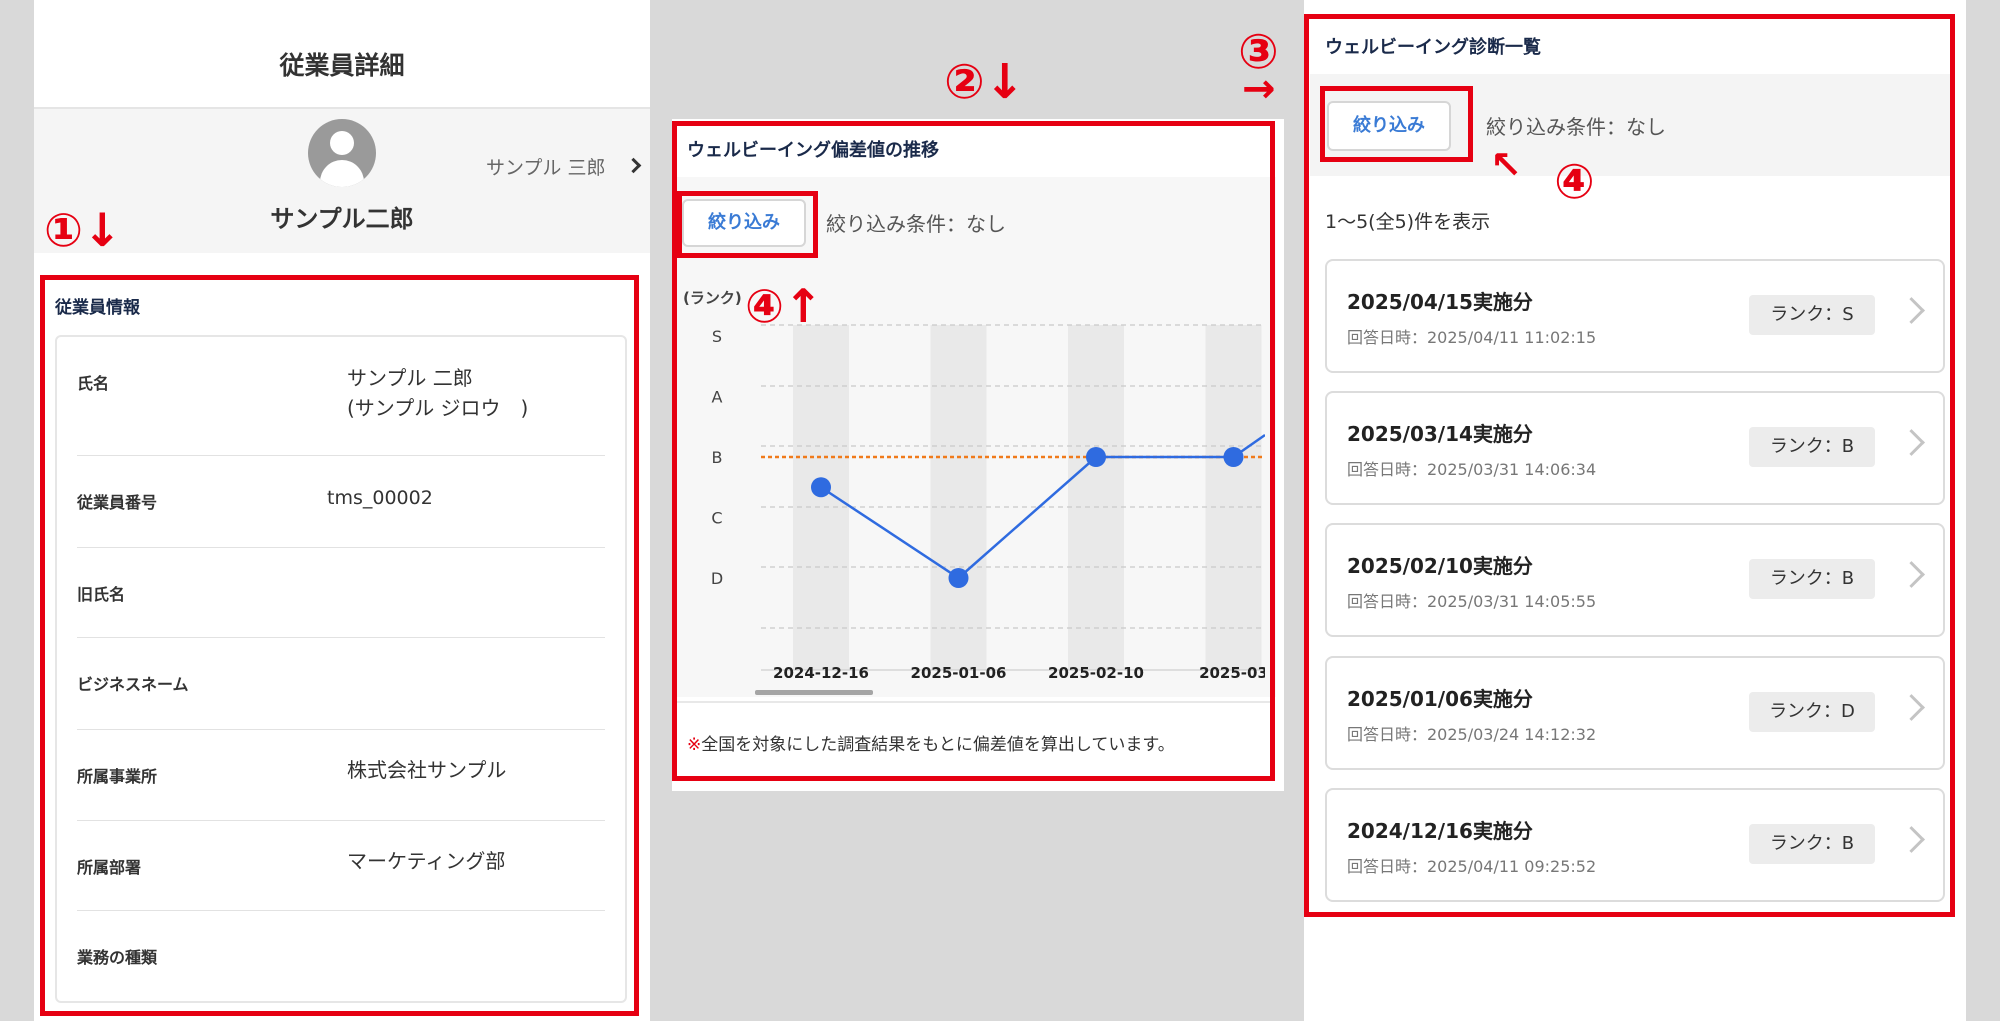 The image size is (2000, 1021). I want to click on list-filter-condition: 絞り込み条件：なし, so click(1576, 127).